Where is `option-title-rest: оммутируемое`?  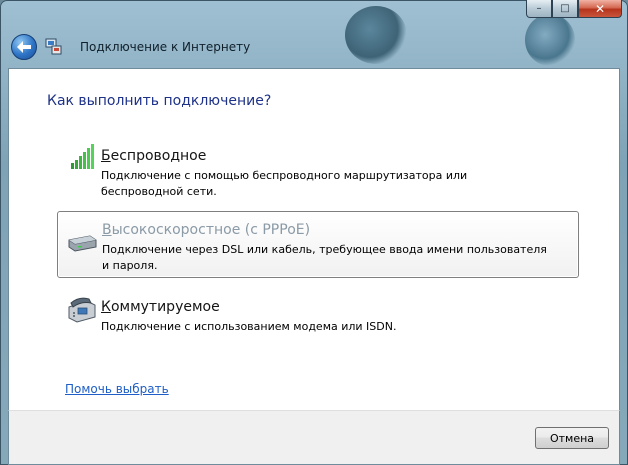 option-title-rest: оммутируемое is located at coordinates (165, 307).